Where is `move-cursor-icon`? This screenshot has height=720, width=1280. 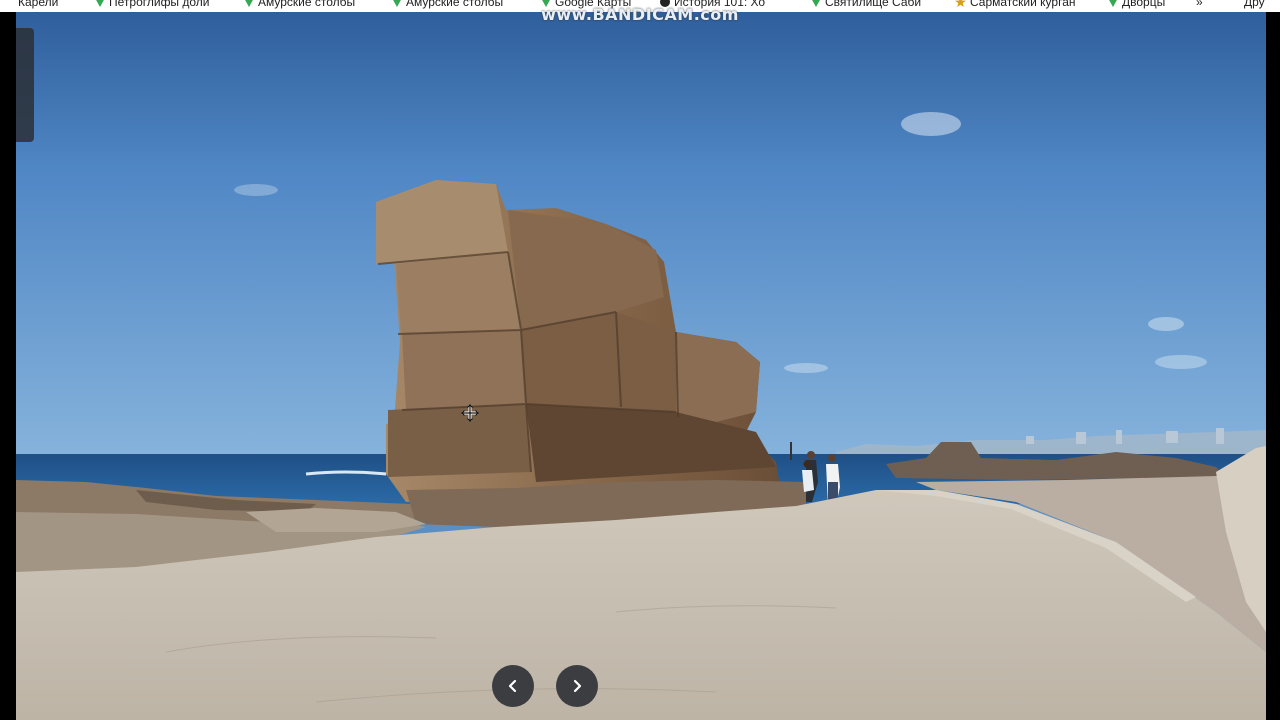 move-cursor-icon is located at coordinates (470, 413).